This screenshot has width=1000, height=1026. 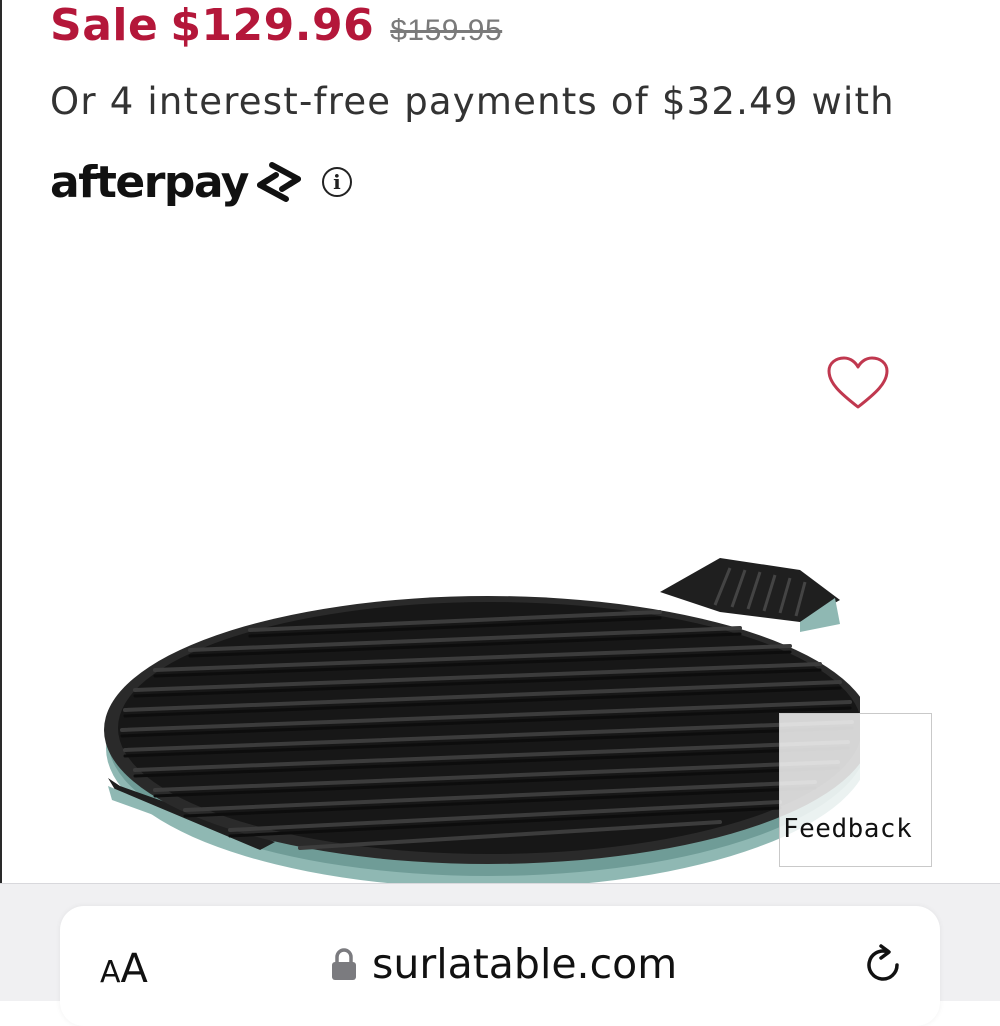 I want to click on url-display: surlatable.com, so click(x=503, y=964).